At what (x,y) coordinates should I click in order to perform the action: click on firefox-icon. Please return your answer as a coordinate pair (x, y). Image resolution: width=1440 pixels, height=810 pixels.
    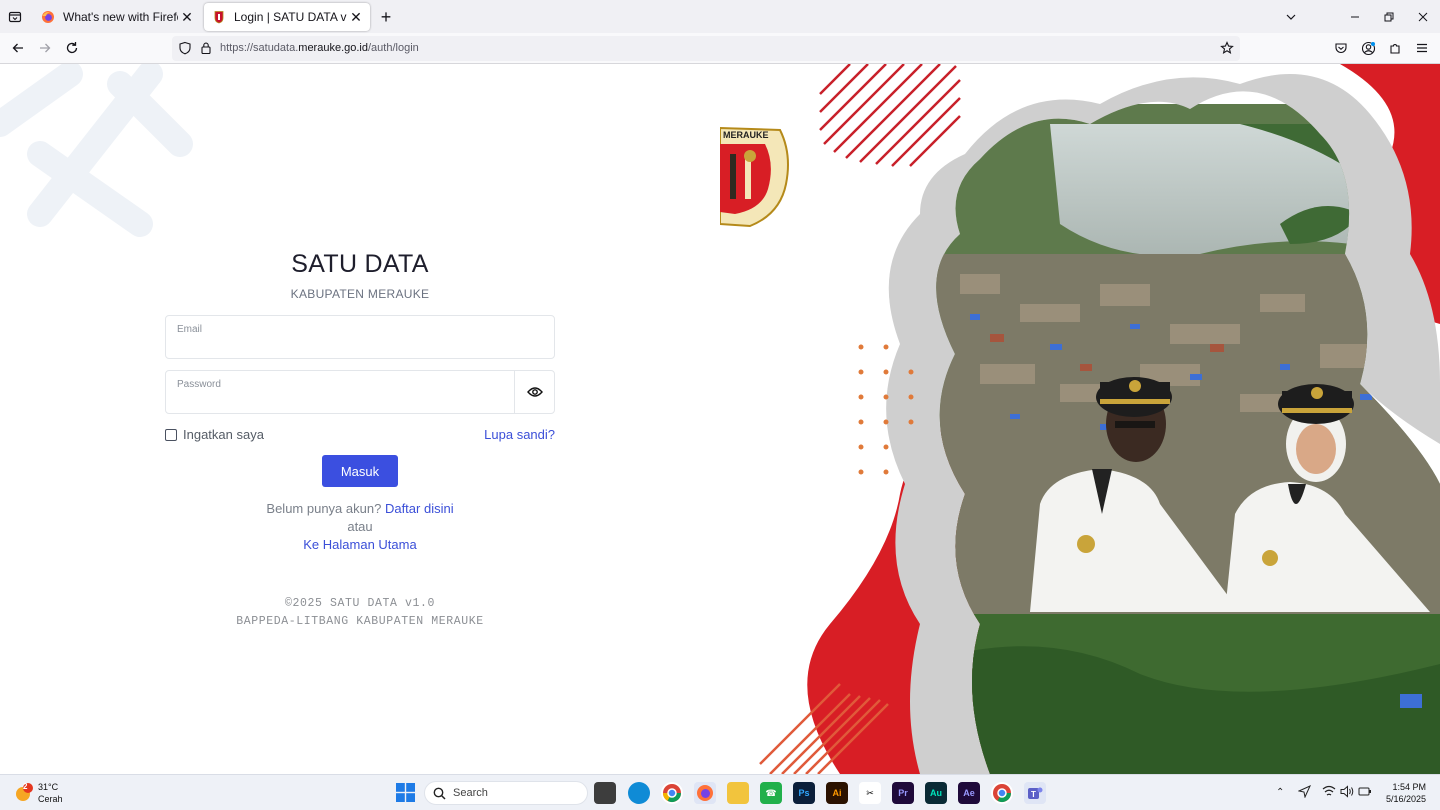
    Looking at the image, I should click on (705, 793).